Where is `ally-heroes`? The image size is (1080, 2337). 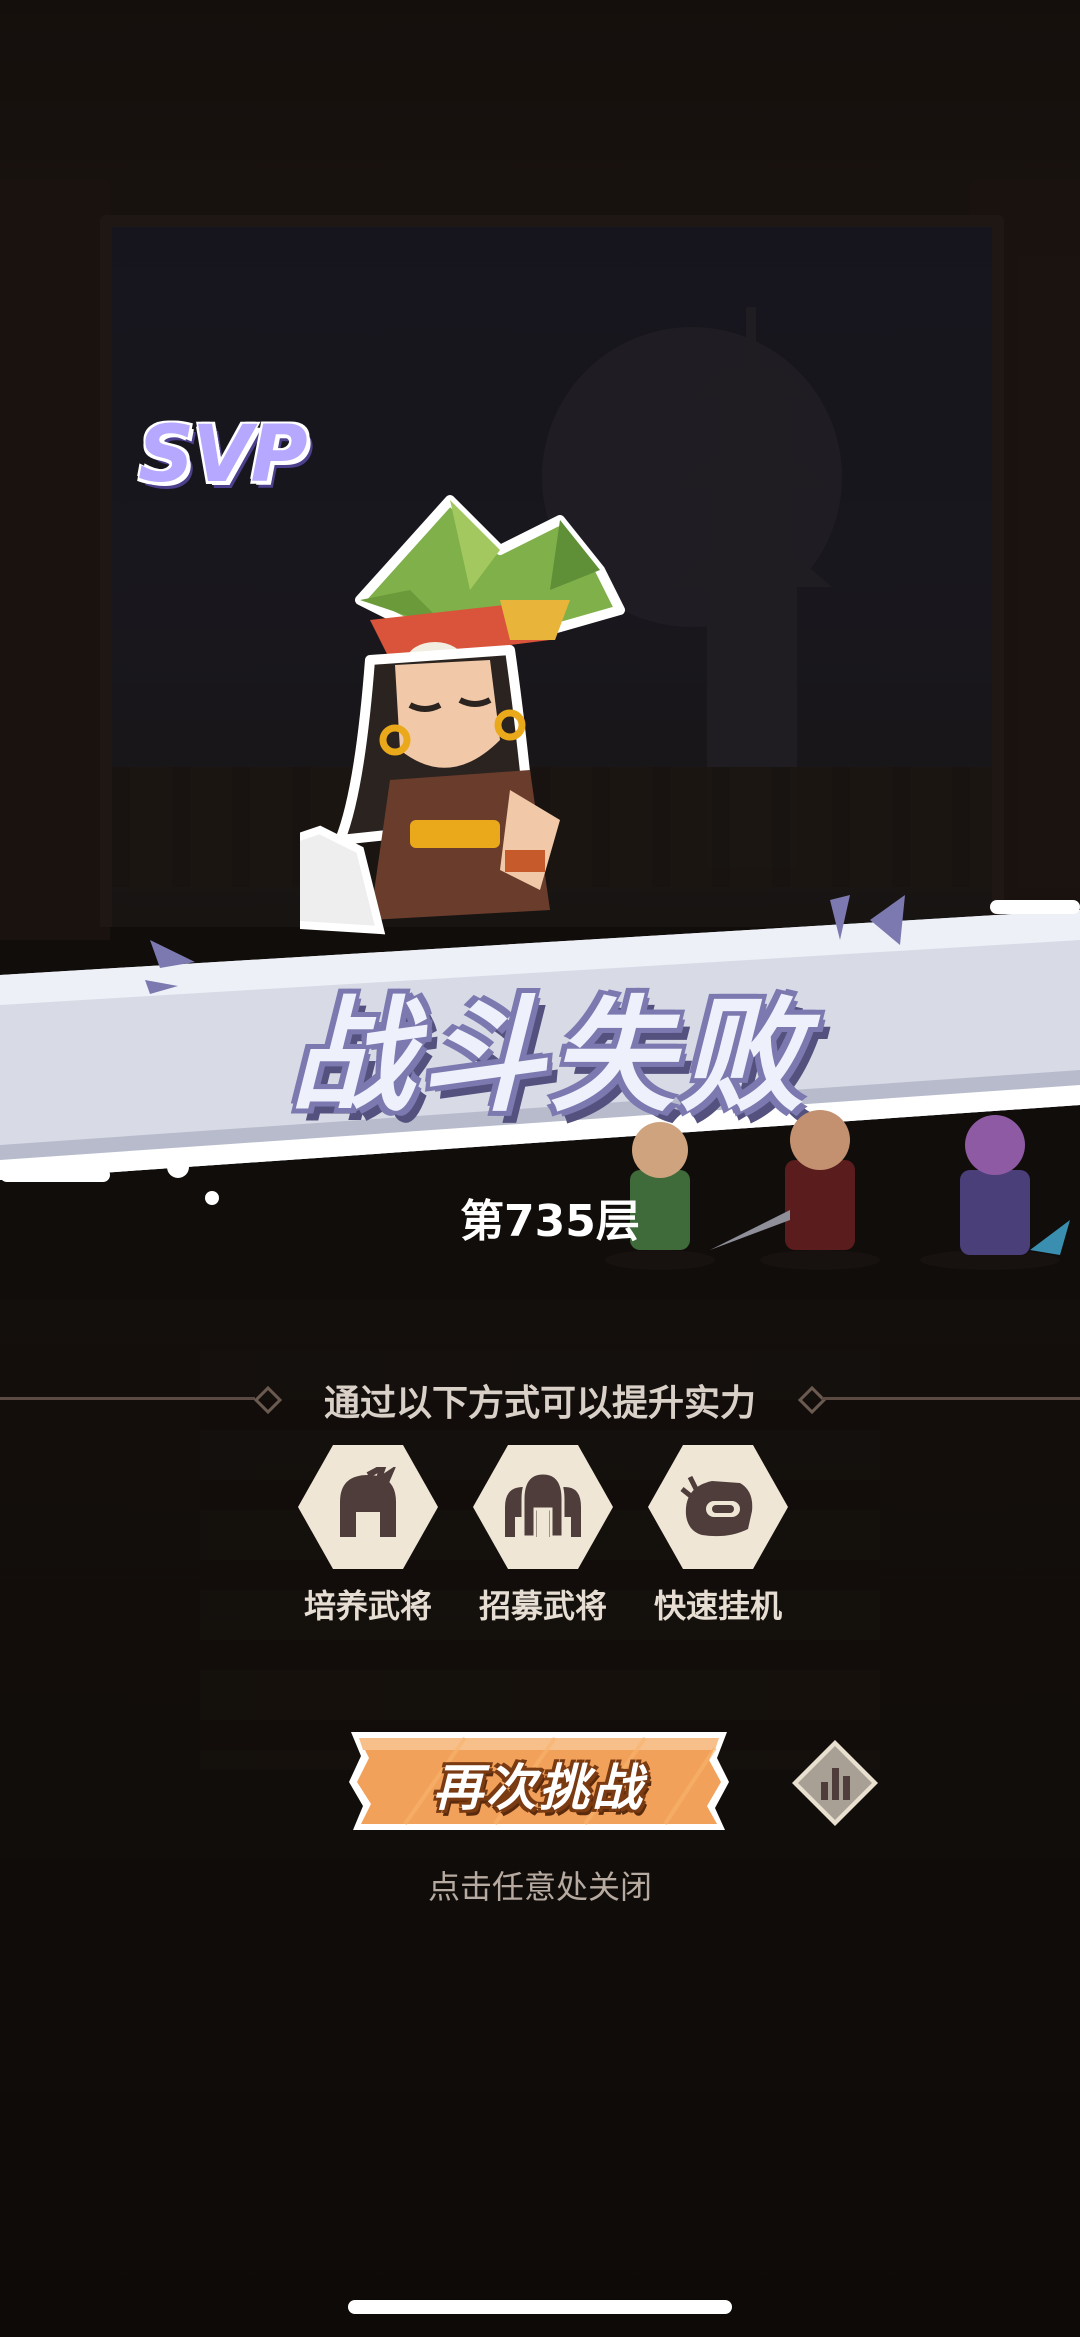 ally-heroes is located at coordinates (837, 1190).